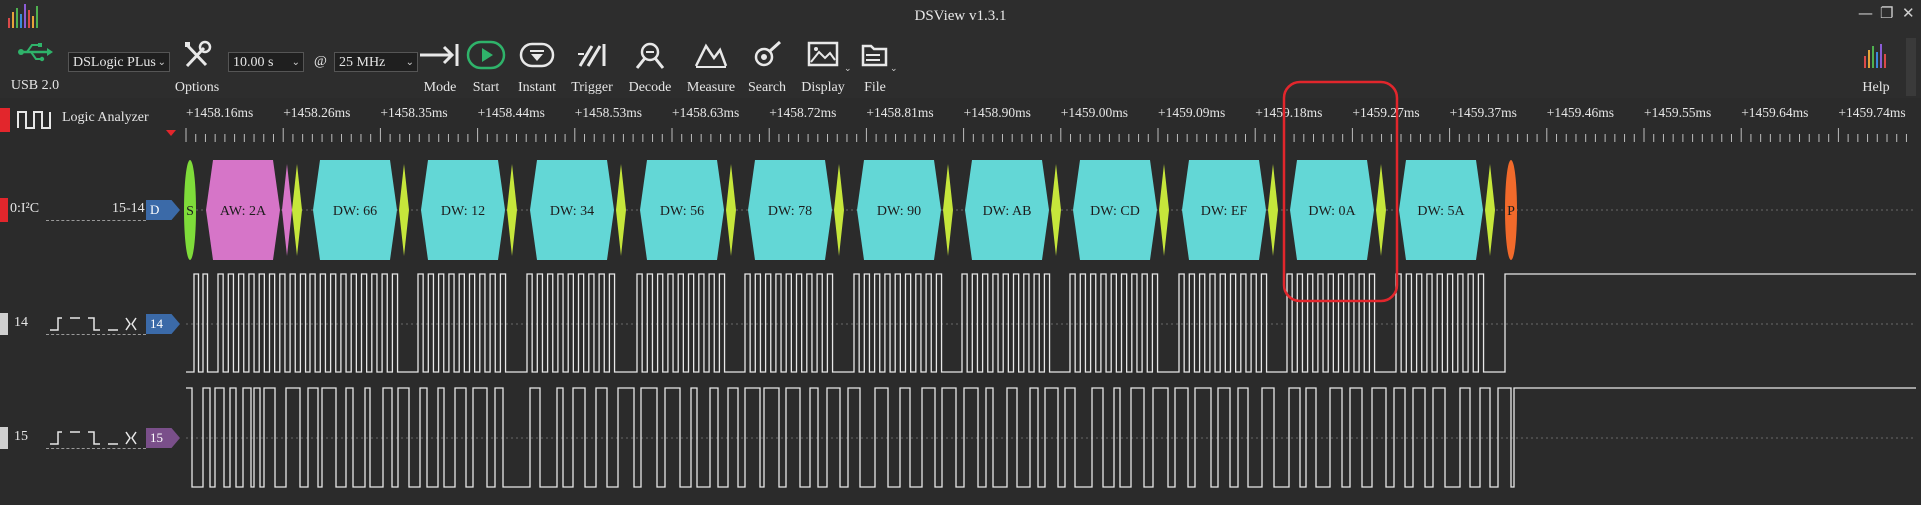 The width and height of the screenshot is (1921, 505). What do you see at coordinates (355, 211) in the screenshot?
I see `data-frame-label: DW: 66` at bounding box center [355, 211].